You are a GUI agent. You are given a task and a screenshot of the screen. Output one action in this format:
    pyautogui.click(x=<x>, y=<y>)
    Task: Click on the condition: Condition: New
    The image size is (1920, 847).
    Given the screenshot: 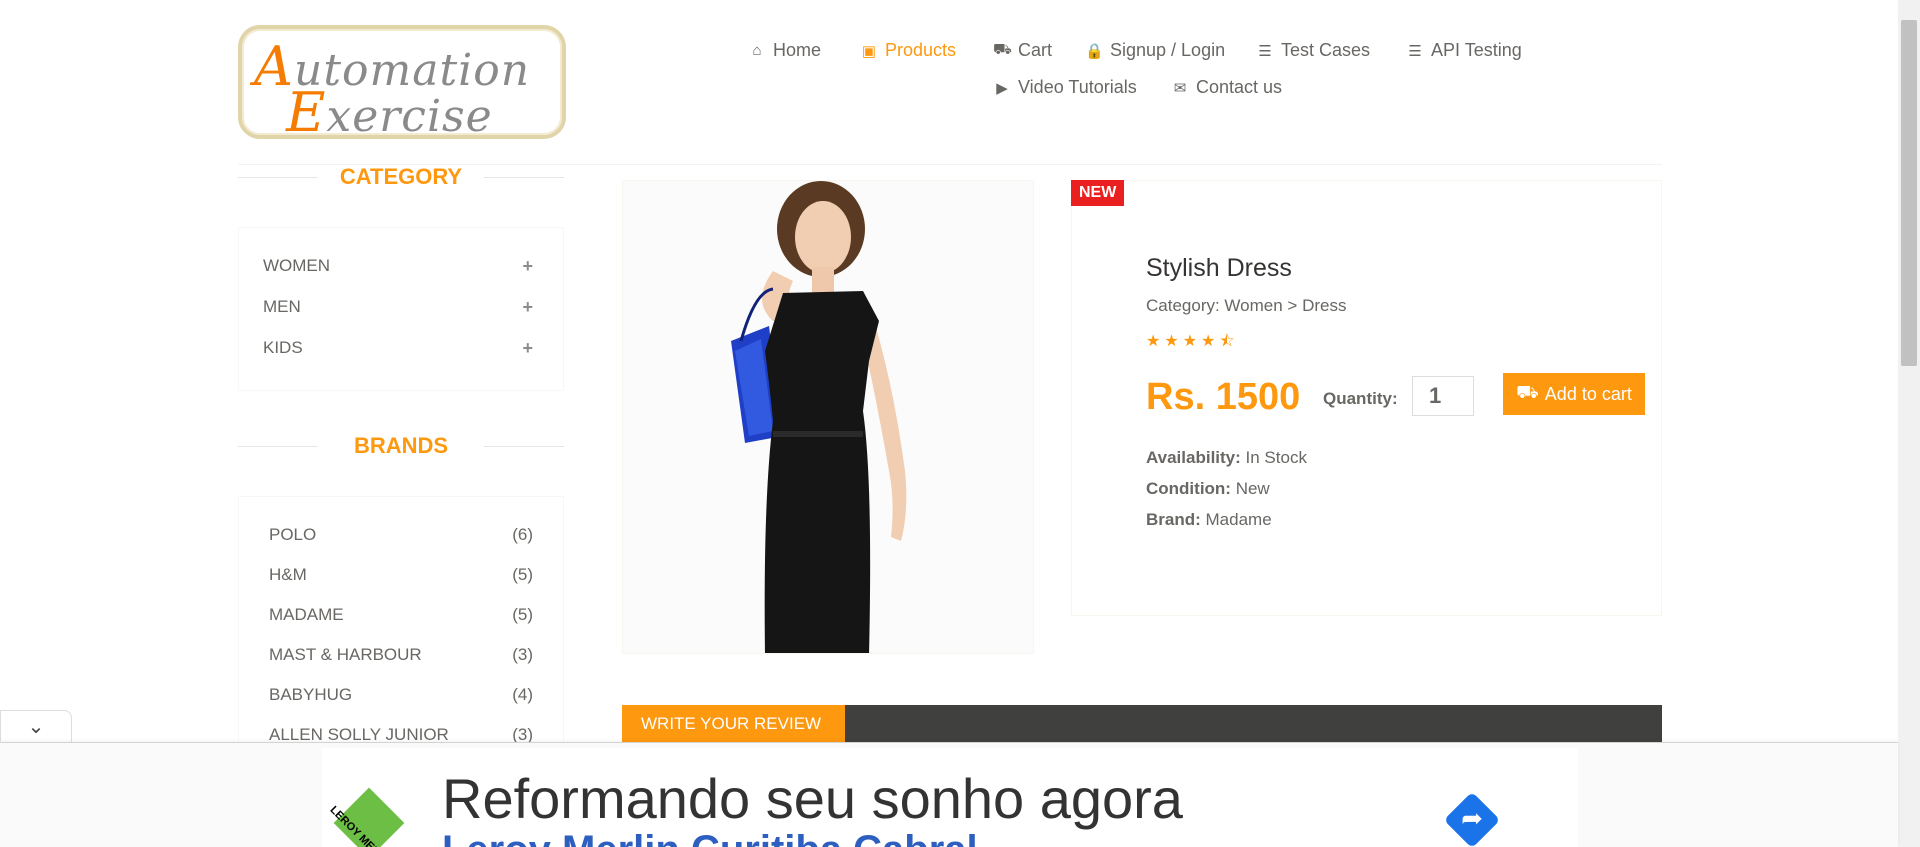 What is the action you would take?
    pyautogui.click(x=1208, y=488)
    